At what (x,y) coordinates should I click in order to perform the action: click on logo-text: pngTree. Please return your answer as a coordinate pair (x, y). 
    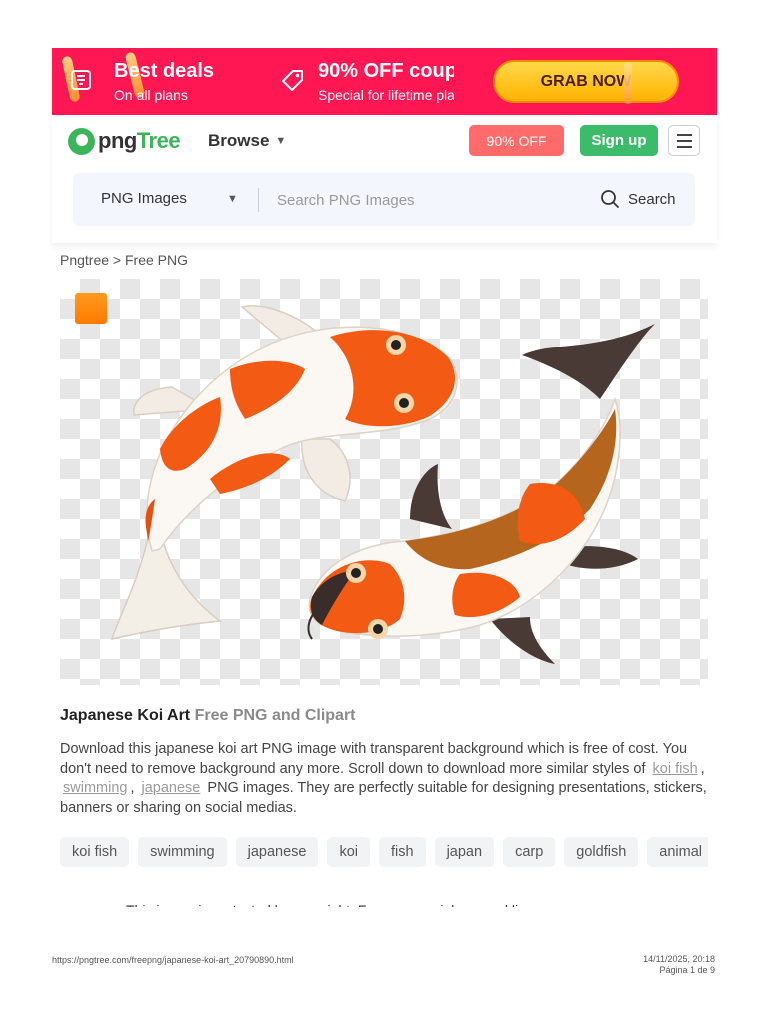
    Looking at the image, I should click on (139, 140).